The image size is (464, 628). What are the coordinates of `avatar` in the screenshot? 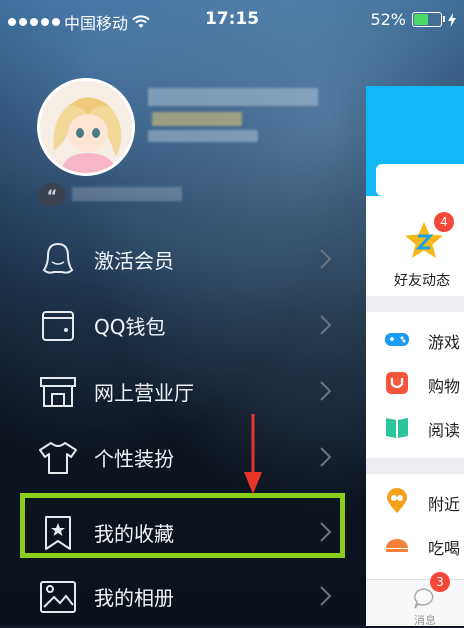 It's located at (86, 127).